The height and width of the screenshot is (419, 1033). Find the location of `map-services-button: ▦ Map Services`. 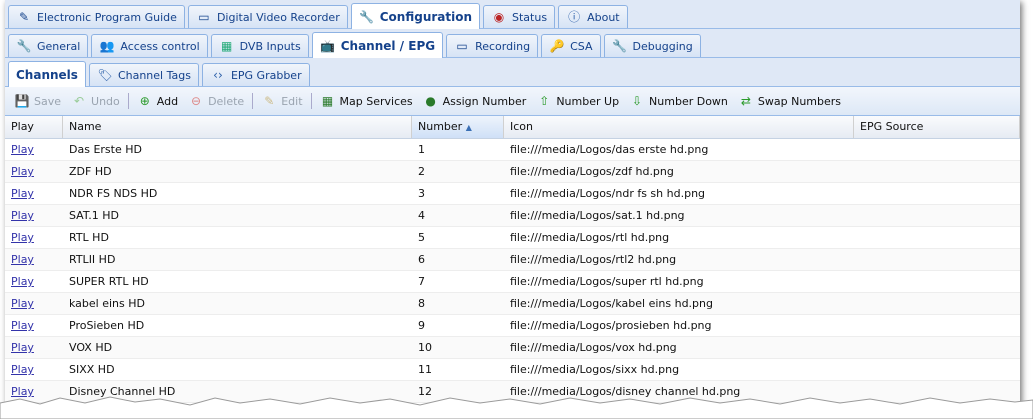

map-services-button: ▦ Map Services is located at coordinates (366, 101).